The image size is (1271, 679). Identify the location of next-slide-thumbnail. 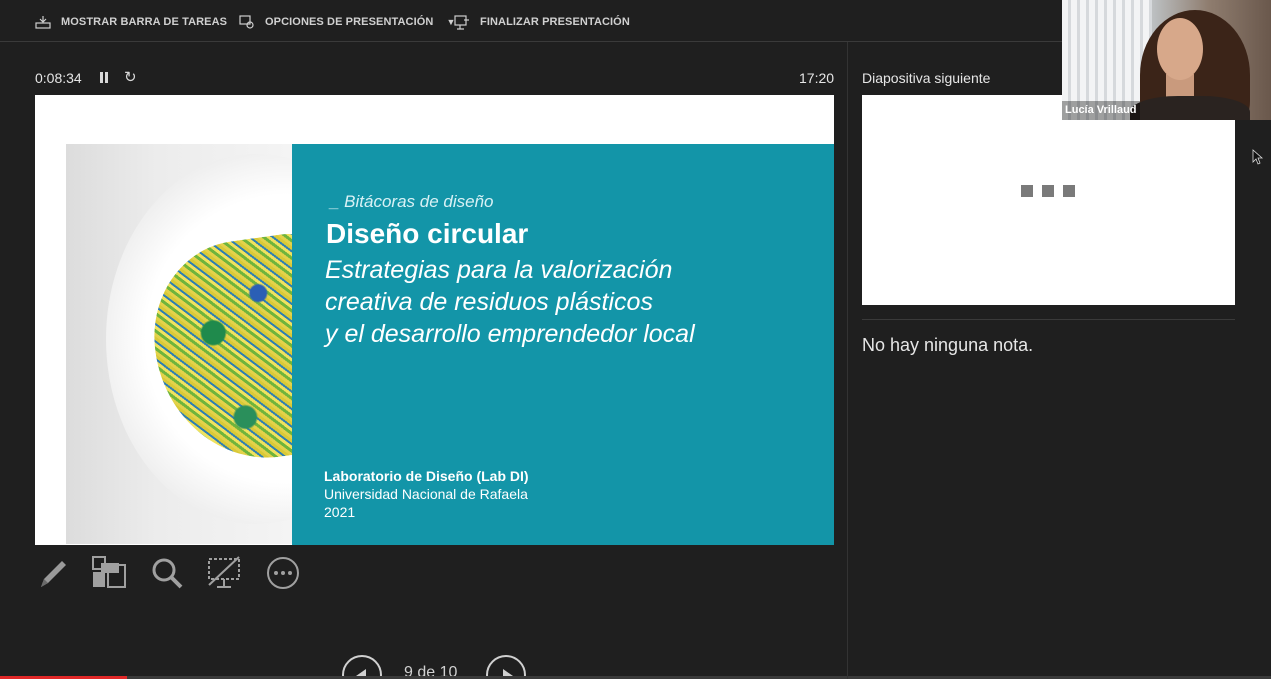
(1048, 200).